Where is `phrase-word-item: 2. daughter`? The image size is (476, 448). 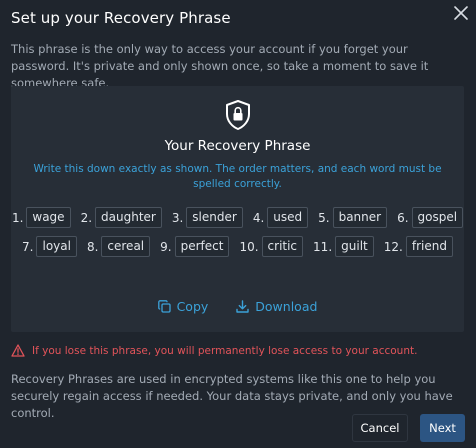
phrase-word-item: 2. daughter is located at coordinates (121, 217).